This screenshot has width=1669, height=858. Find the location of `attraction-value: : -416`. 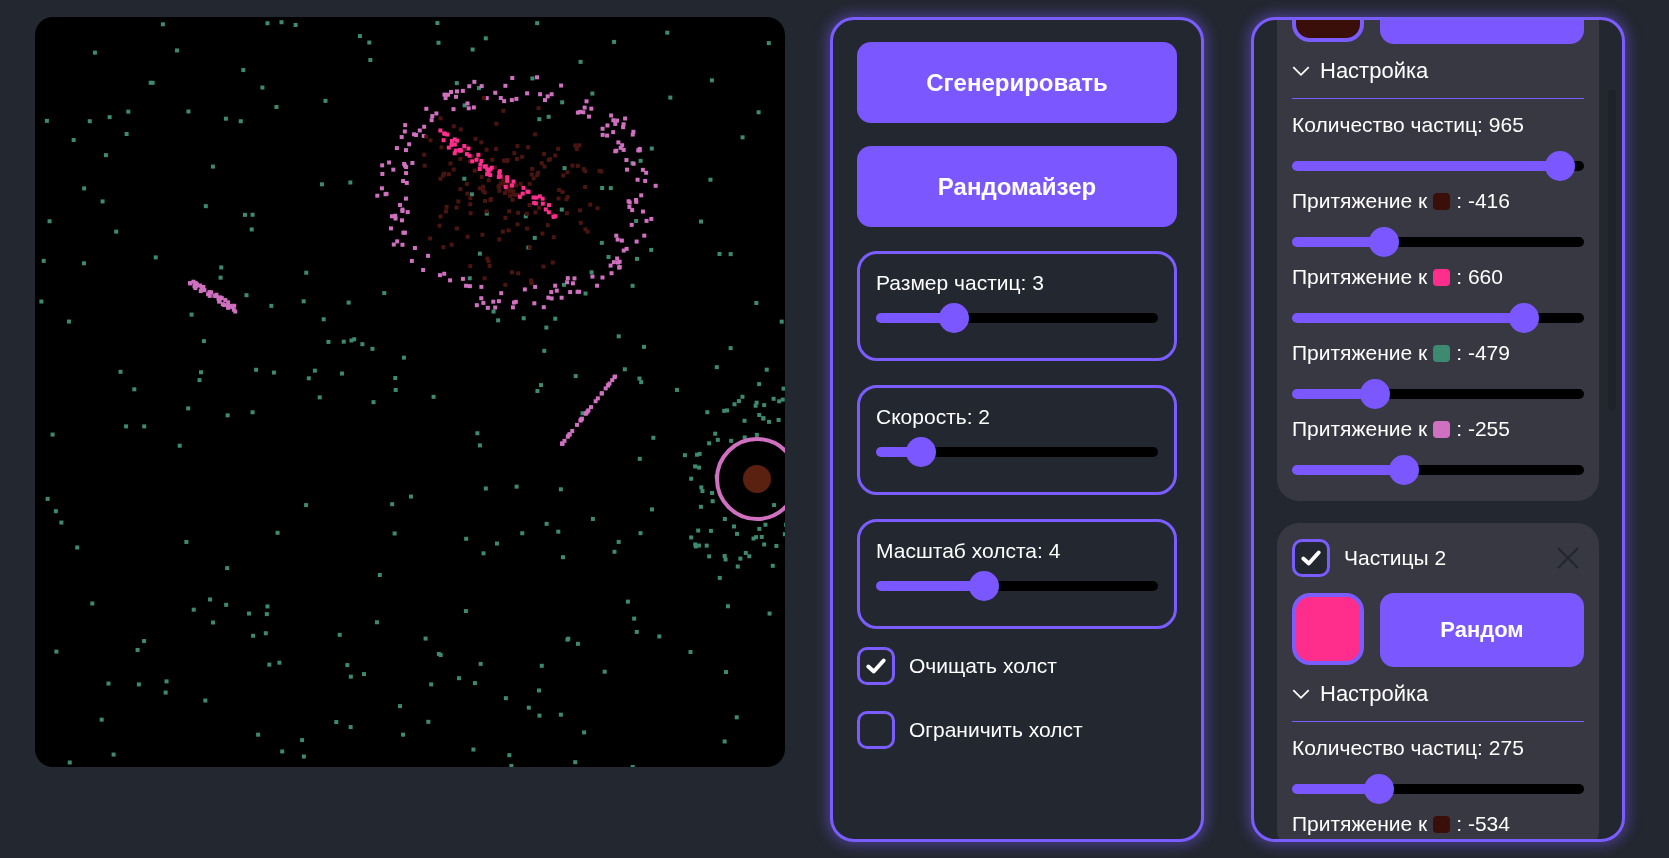

attraction-value: : -416 is located at coordinates (1483, 201).